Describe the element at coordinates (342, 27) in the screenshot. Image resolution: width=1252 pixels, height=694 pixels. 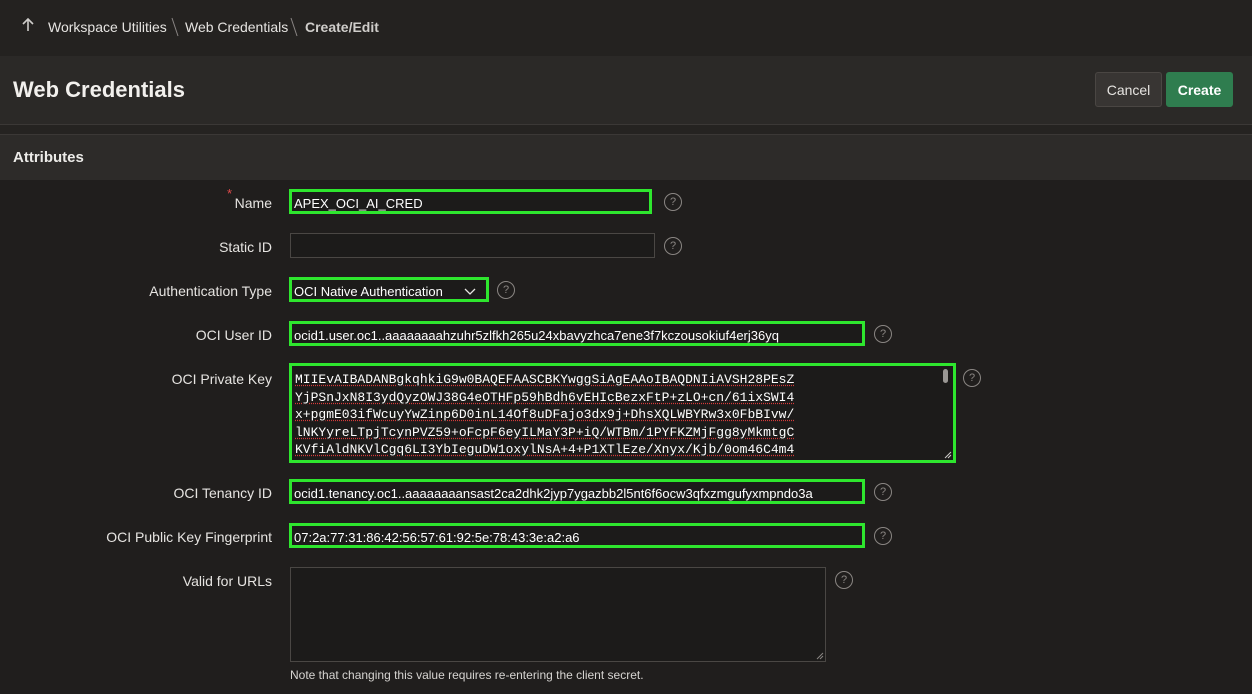
I see `breadcrumb-current: Create/Edit` at that location.